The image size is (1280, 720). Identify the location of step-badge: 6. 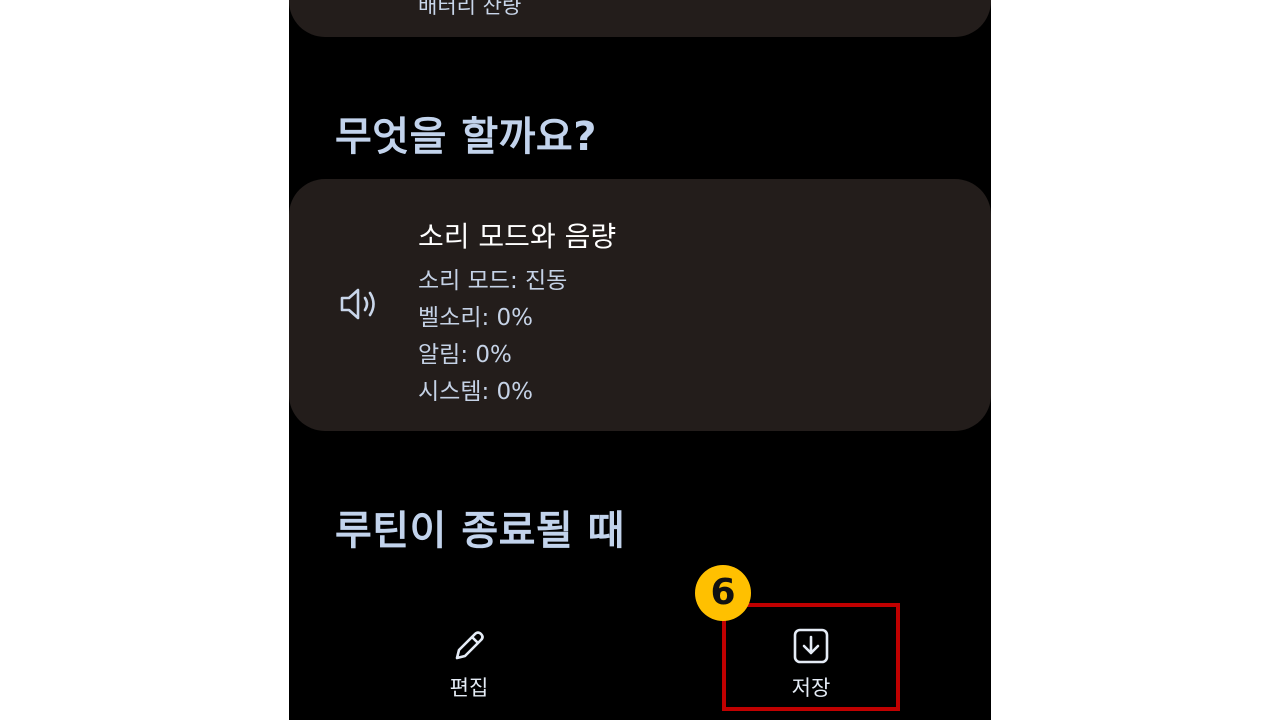
(723, 593).